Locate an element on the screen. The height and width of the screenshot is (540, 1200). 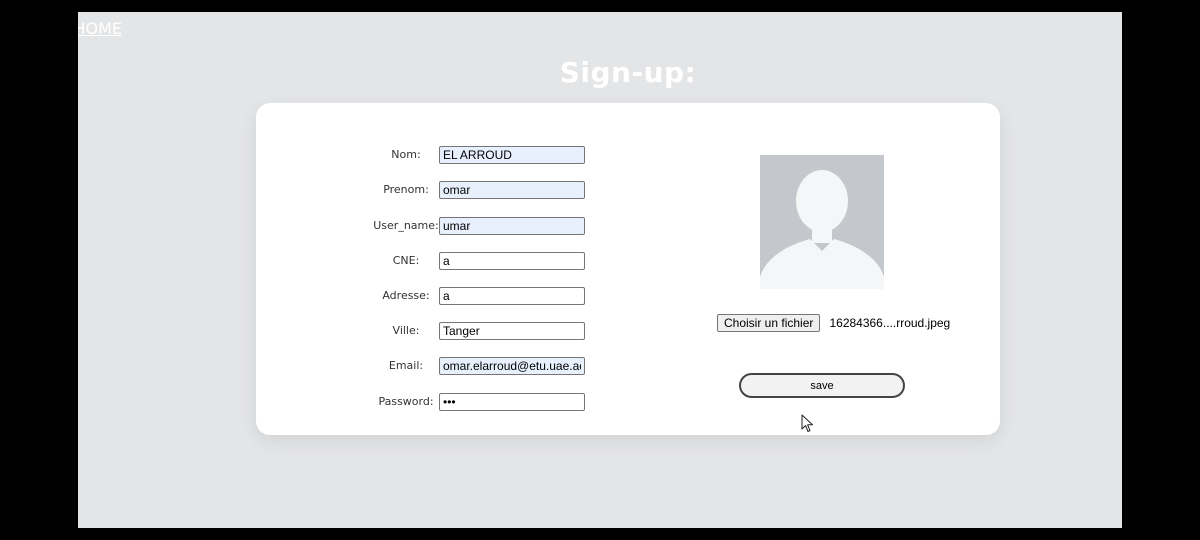
home-link: HOME is located at coordinates (100, 28).